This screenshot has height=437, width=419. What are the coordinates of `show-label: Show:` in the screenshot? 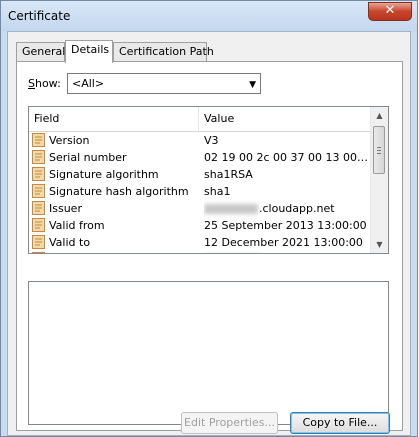 It's located at (44, 83).